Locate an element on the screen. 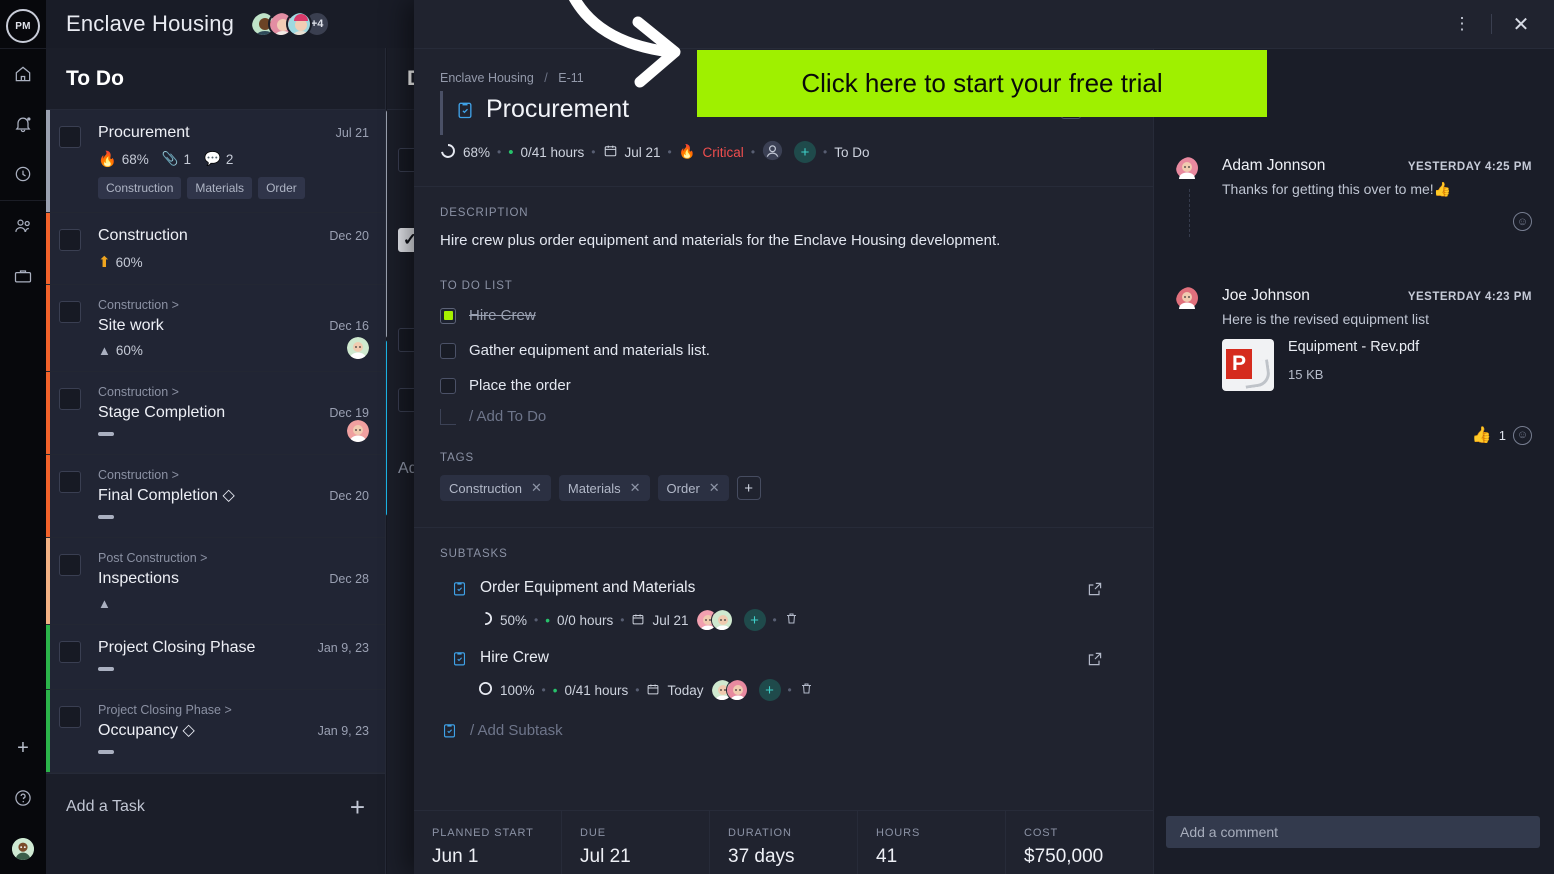  help-icon is located at coordinates (23, 798).